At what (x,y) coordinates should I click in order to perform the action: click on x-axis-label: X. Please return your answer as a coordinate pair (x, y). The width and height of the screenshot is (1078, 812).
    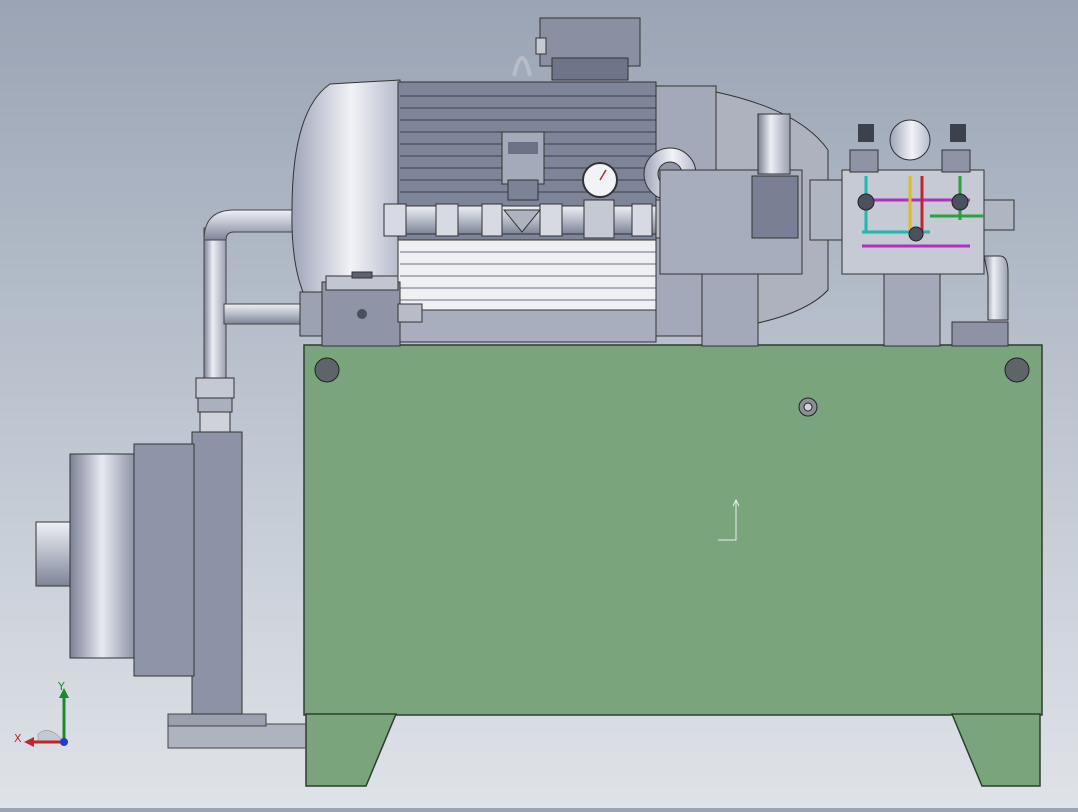
    Looking at the image, I should click on (18, 738).